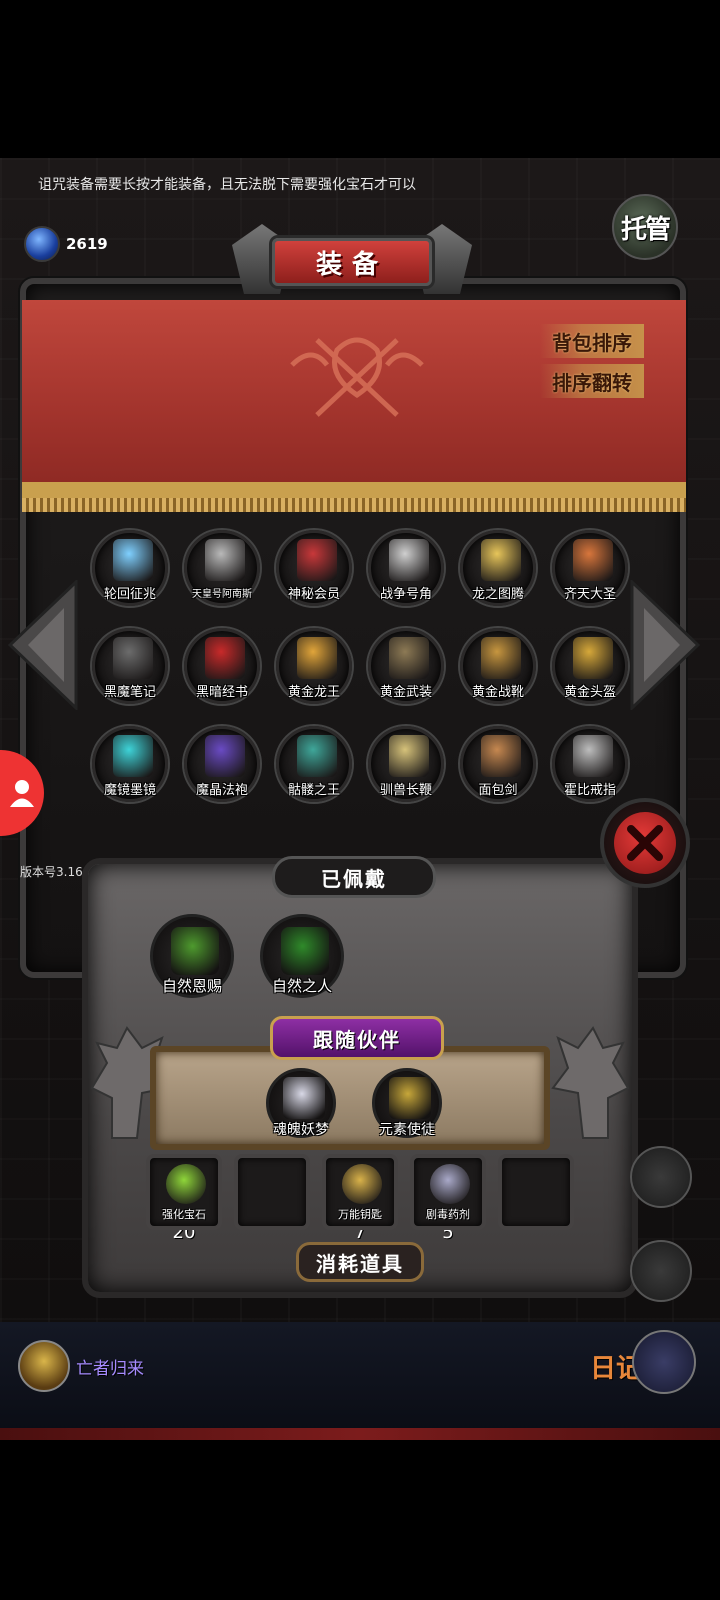 The width and height of the screenshot is (720, 1600). What do you see at coordinates (314, 764) in the screenshot?
I see `item-slot: 骷髅之王` at bounding box center [314, 764].